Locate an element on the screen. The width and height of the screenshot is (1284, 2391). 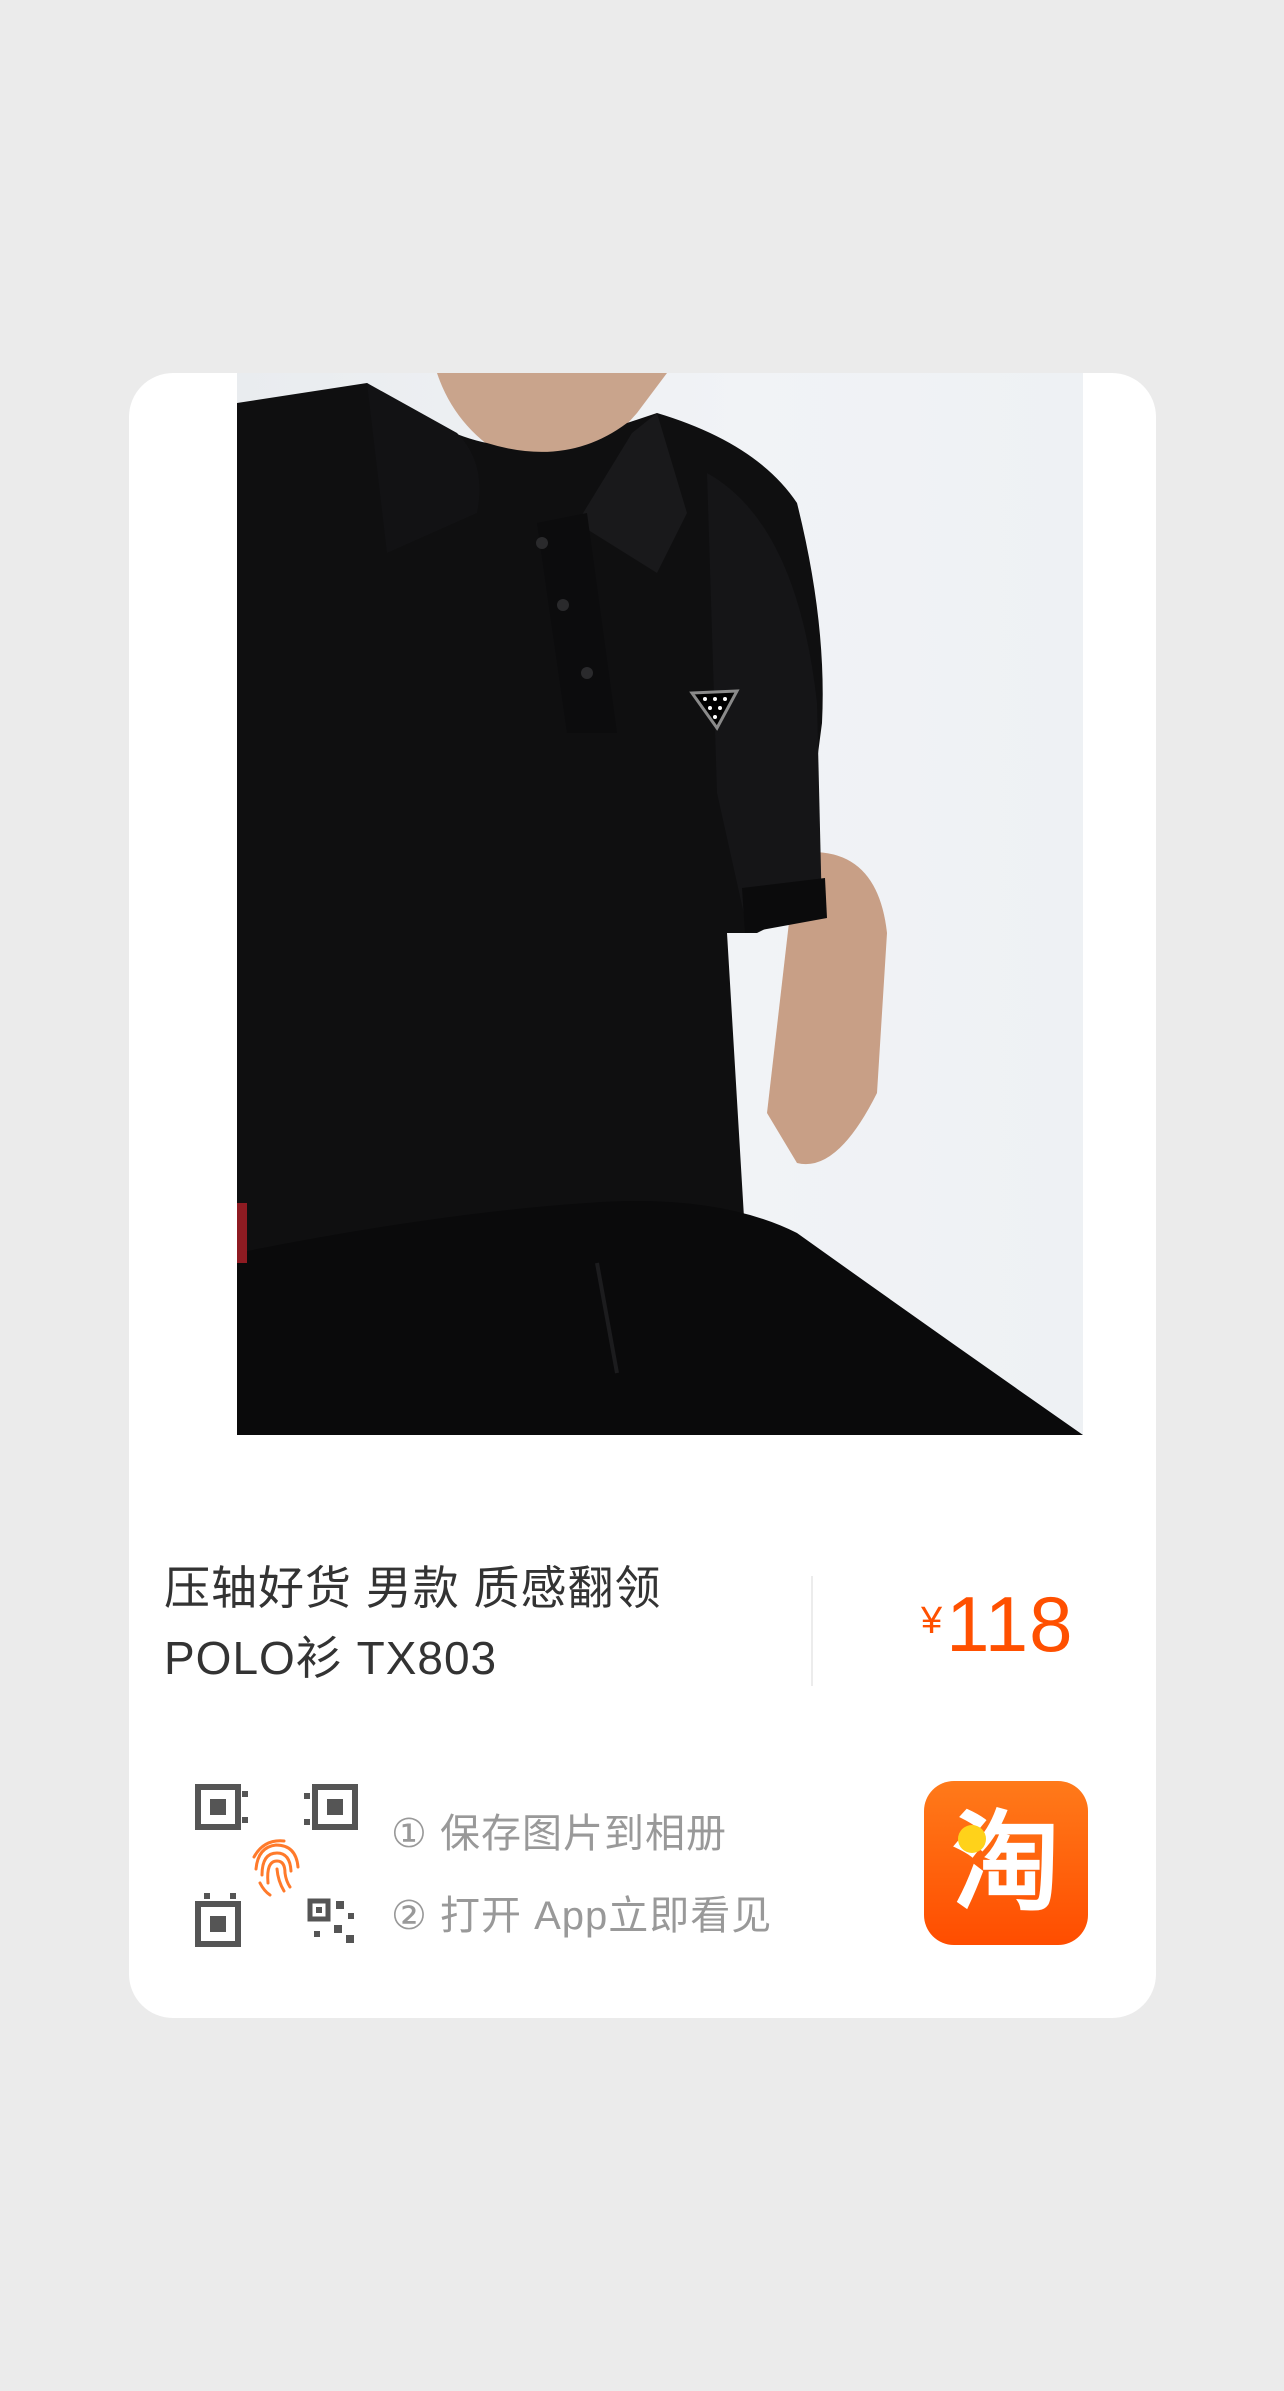
taobao-logo: 淘 is located at coordinates (1006, 1863).